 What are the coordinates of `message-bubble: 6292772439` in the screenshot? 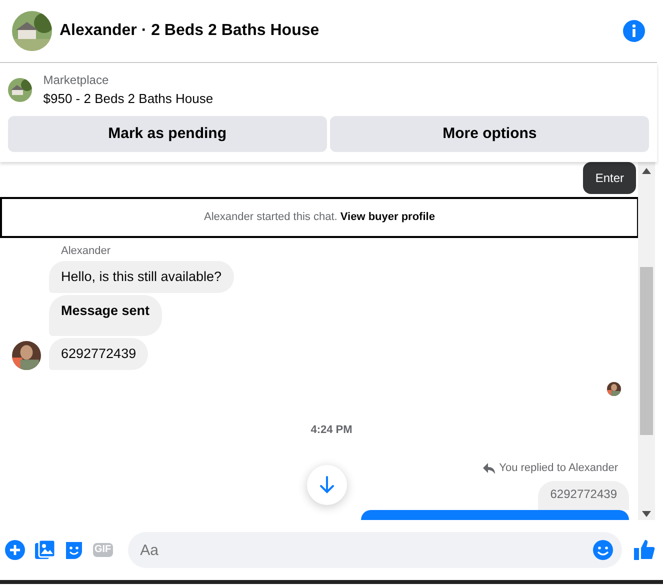 It's located at (98, 354).